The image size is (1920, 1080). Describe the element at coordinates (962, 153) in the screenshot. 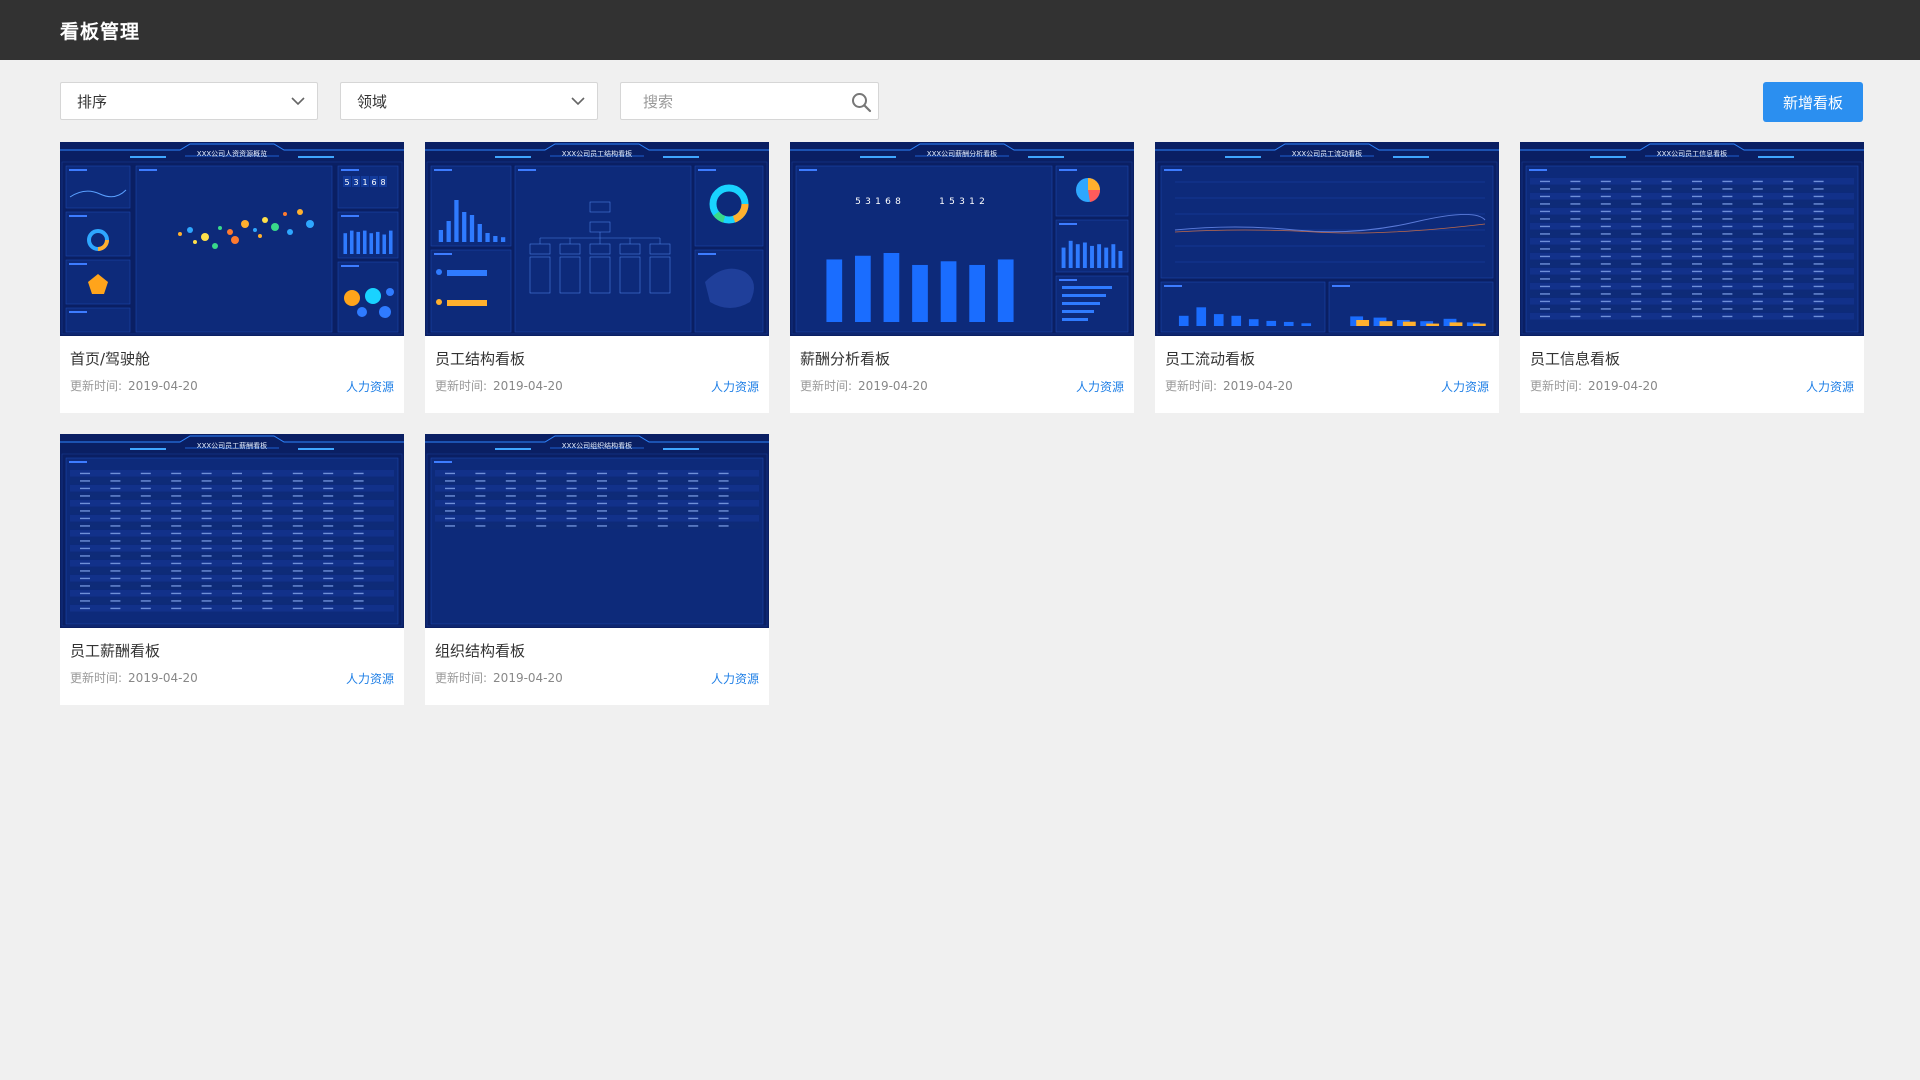

I see `thumbnail-title: XXX公司薪酬分析看板` at that location.